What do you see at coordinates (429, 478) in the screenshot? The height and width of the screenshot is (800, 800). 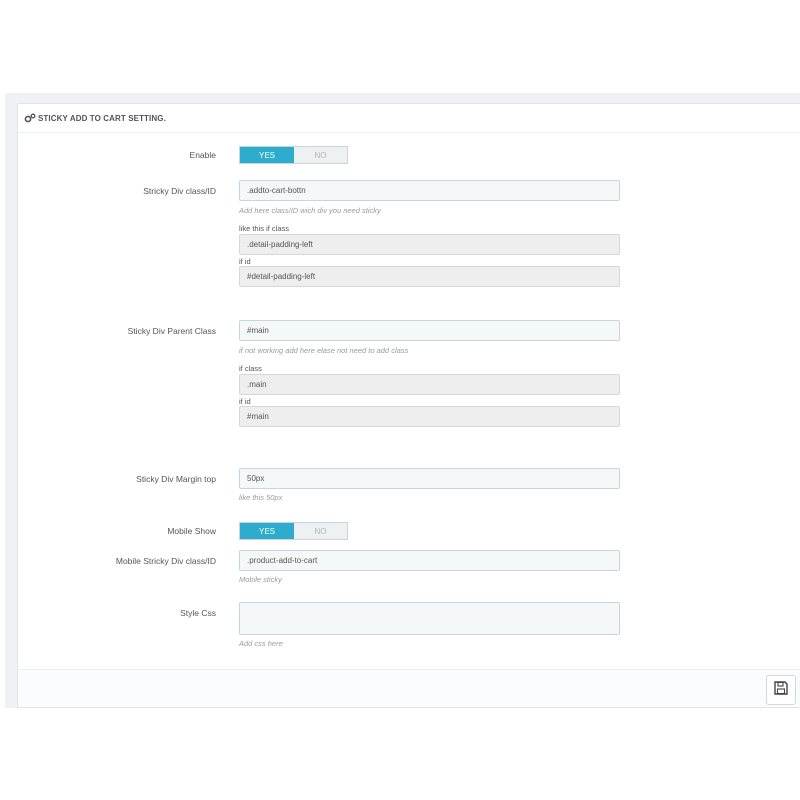 I see `margin-top-input: 50px` at bounding box center [429, 478].